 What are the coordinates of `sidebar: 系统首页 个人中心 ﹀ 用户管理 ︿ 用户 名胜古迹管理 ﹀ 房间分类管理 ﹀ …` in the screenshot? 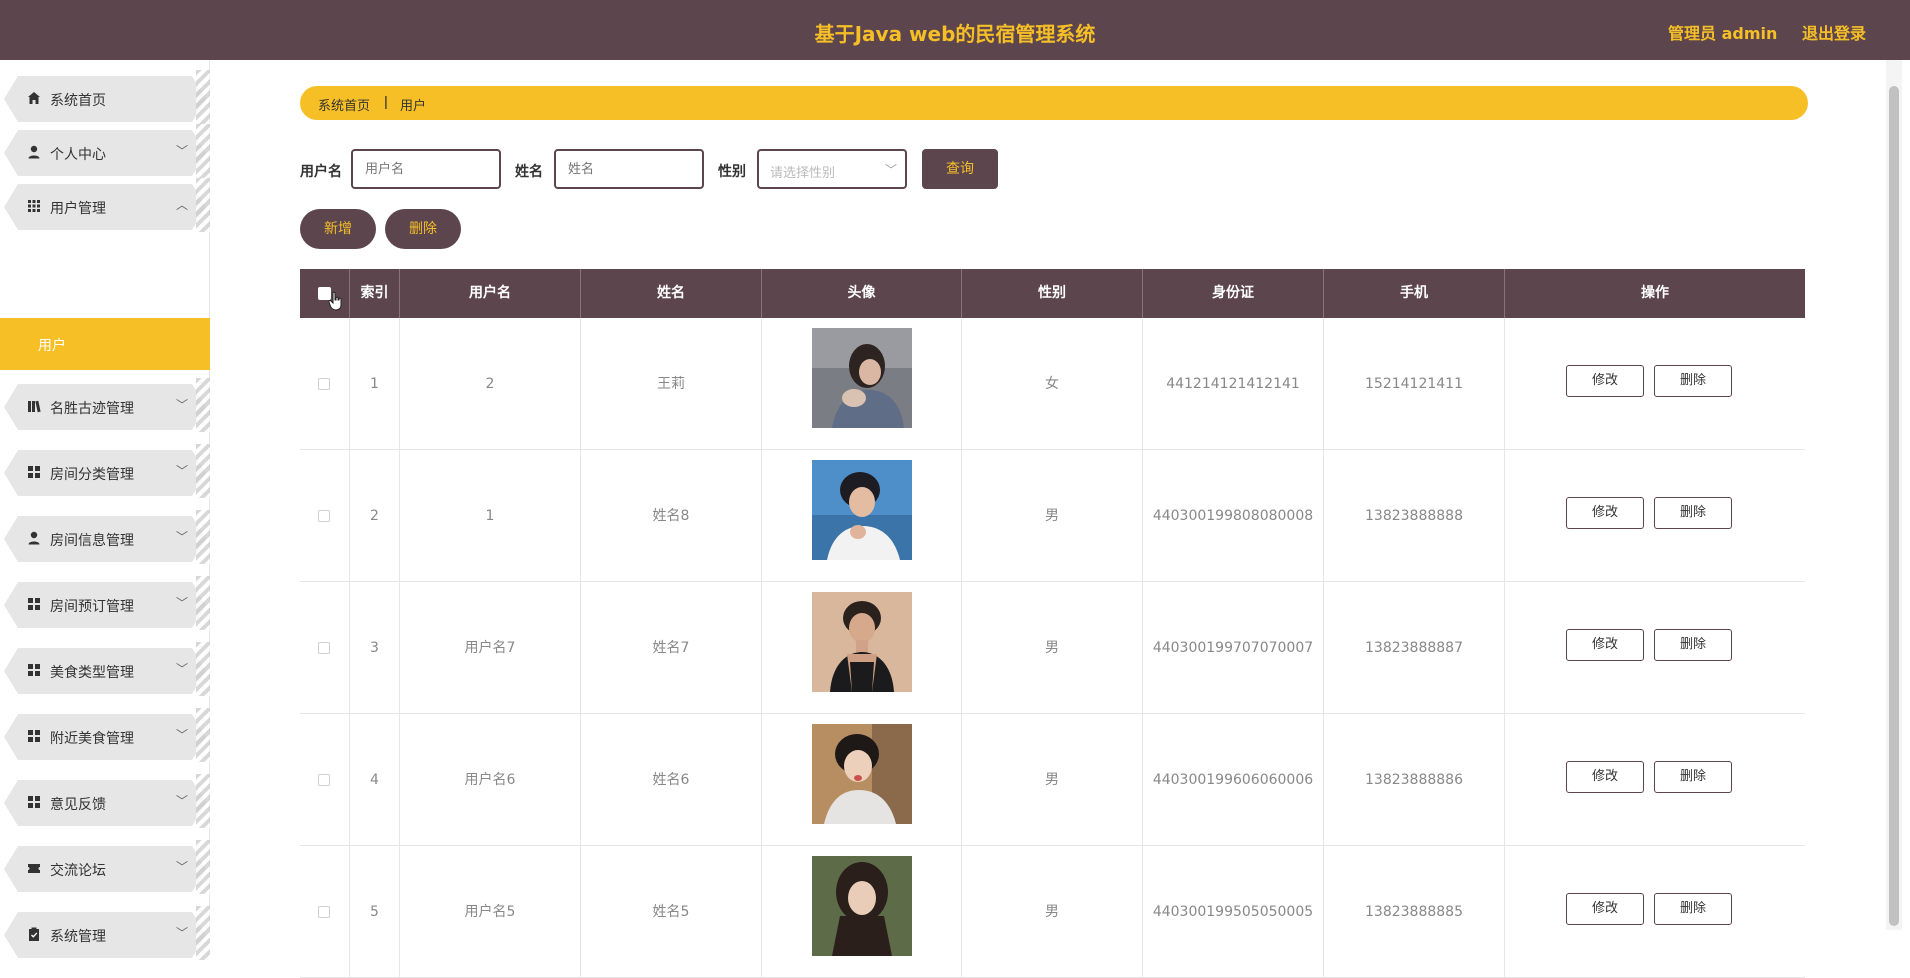 It's located at (105, 510).